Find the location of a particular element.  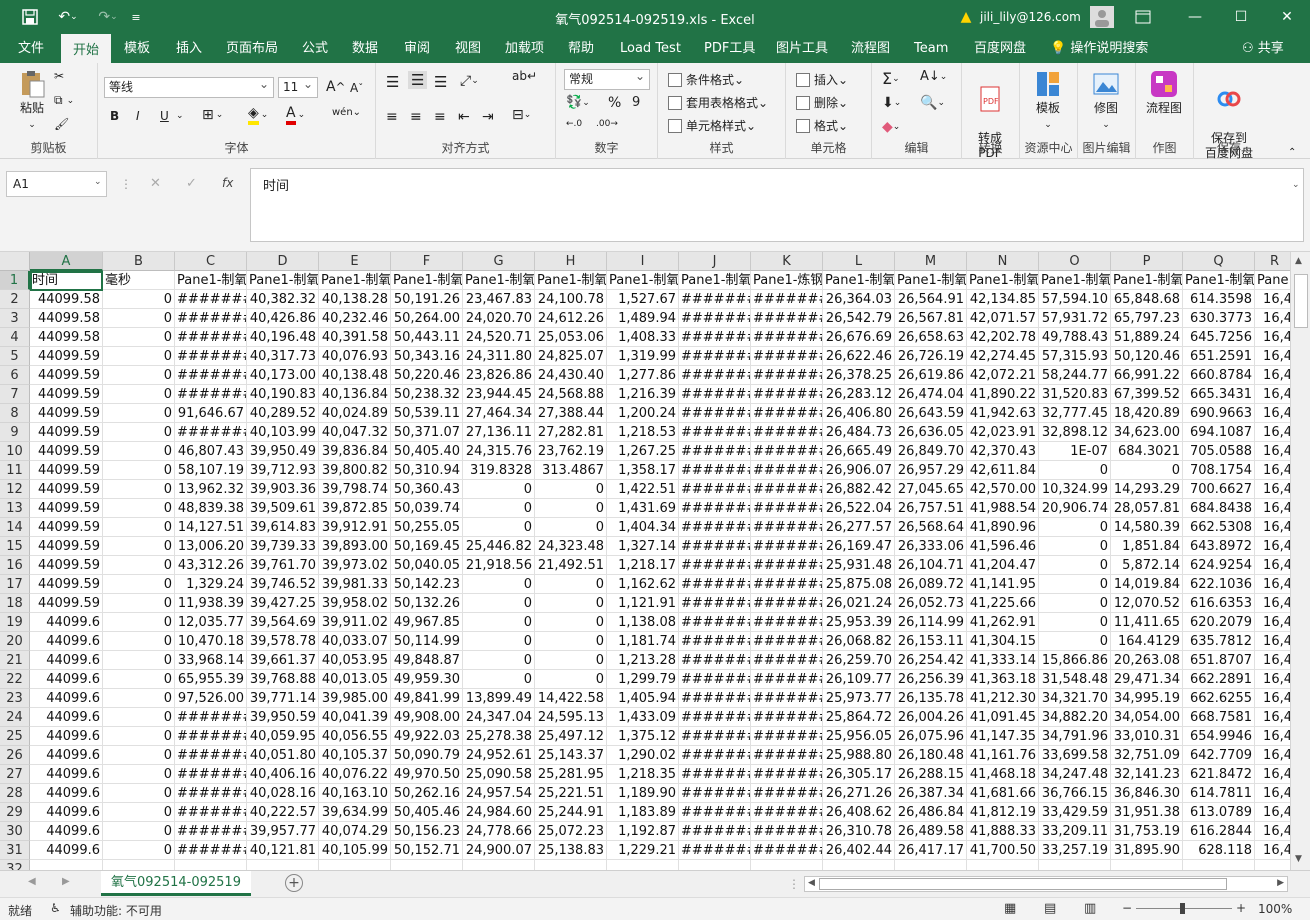

data-cell: 25,988.80 is located at coordinates (859, 755).